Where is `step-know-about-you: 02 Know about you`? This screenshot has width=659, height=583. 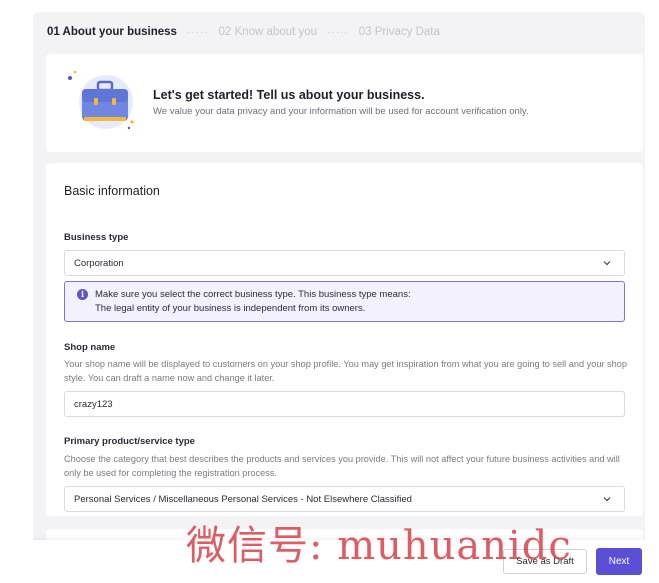
step-know-about-you: 02 Know about you is located at coordinates (268, 32).